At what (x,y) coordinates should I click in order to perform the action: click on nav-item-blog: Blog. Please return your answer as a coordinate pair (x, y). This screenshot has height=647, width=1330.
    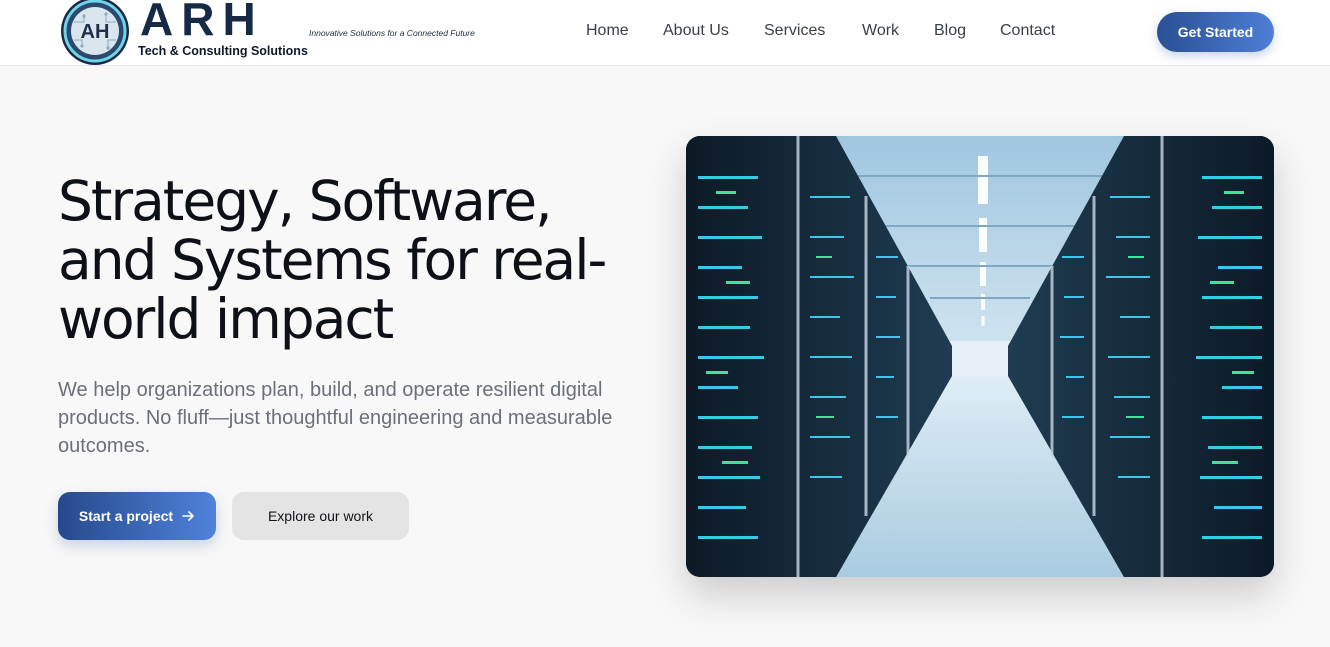
    Looking at the image, I should click on (950, 31).